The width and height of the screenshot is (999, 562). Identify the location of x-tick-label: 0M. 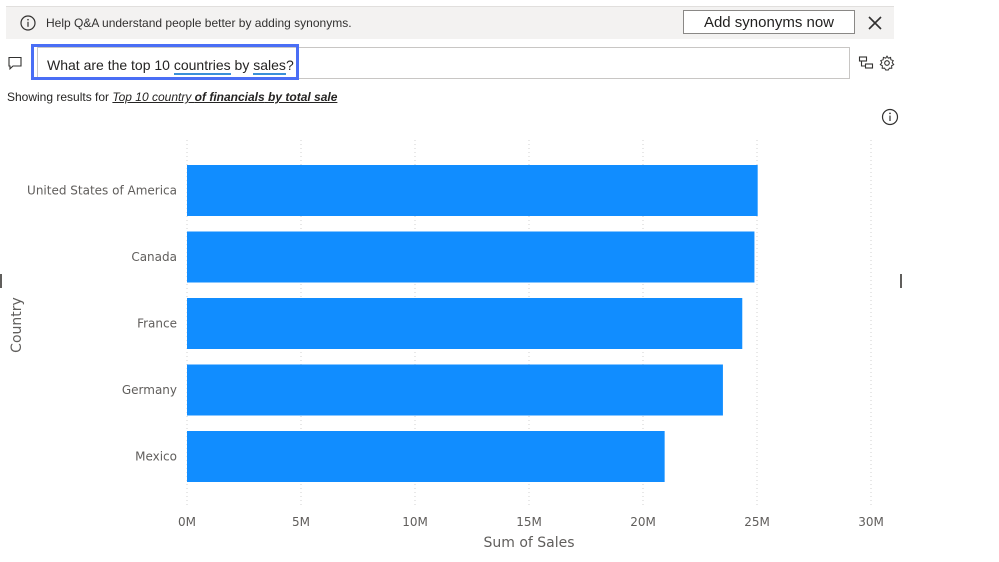
(187, 522).